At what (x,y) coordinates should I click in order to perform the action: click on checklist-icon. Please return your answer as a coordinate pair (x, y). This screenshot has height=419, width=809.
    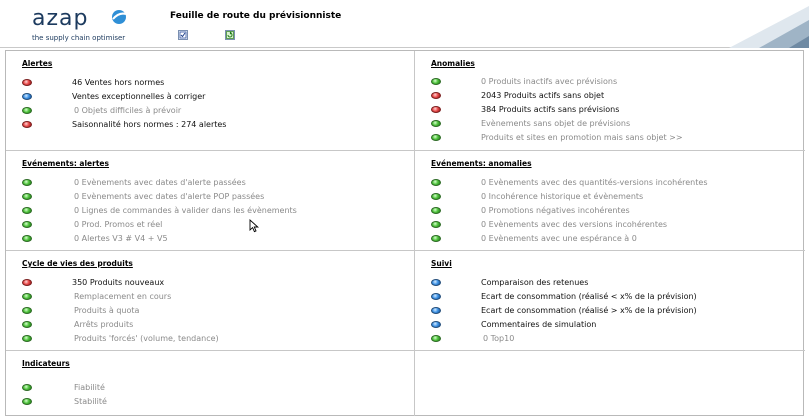
    Looking at the image, I should click on (183, 35).